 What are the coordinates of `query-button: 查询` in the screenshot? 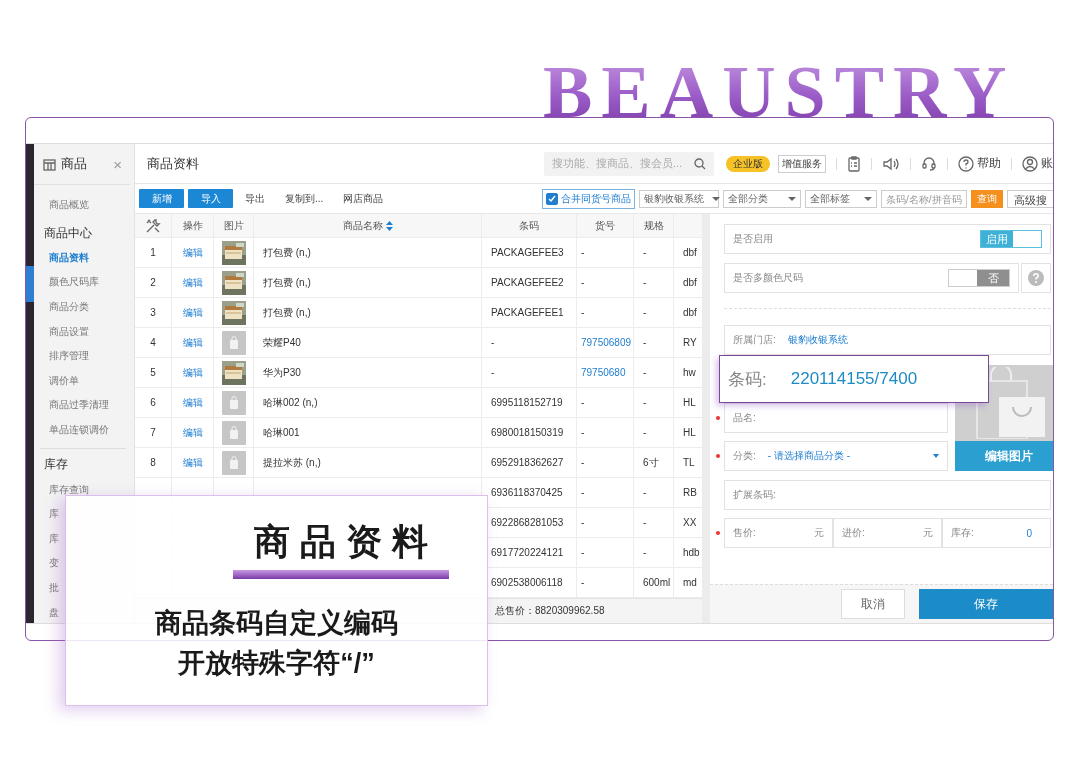 It's located at (987, 198).